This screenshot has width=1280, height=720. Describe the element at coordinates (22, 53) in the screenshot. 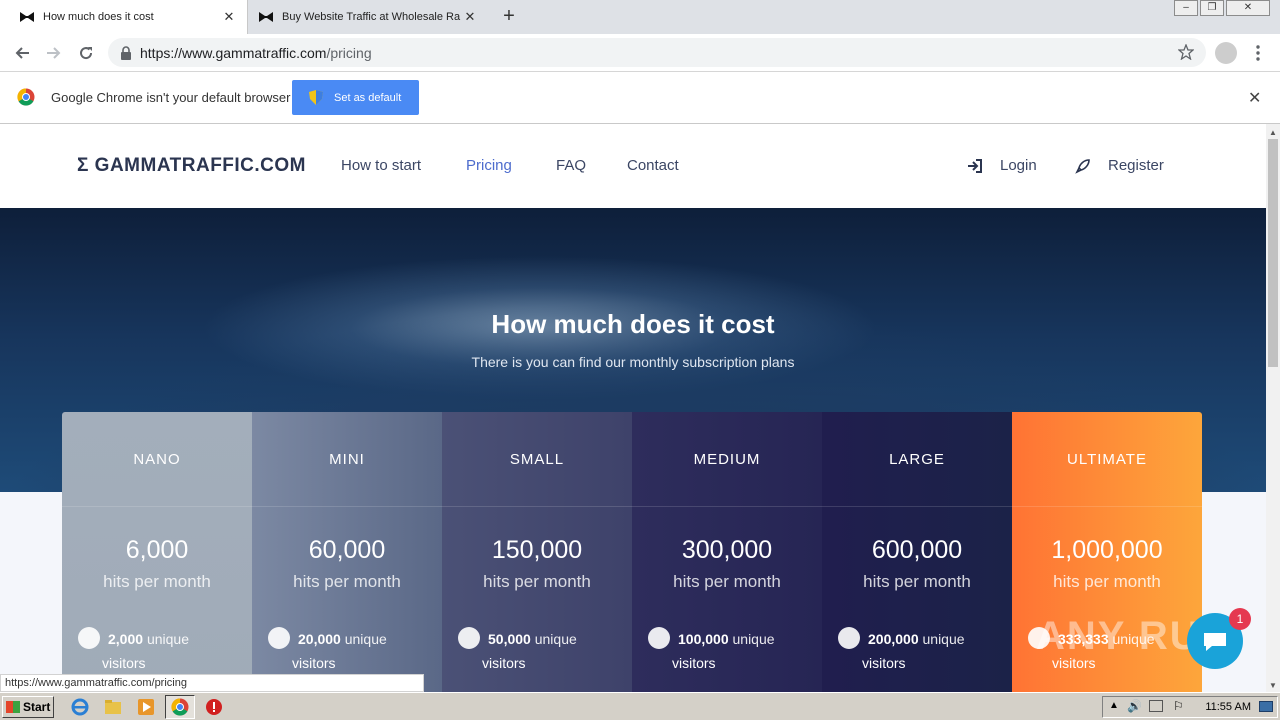

I see `back-icon` at that location.